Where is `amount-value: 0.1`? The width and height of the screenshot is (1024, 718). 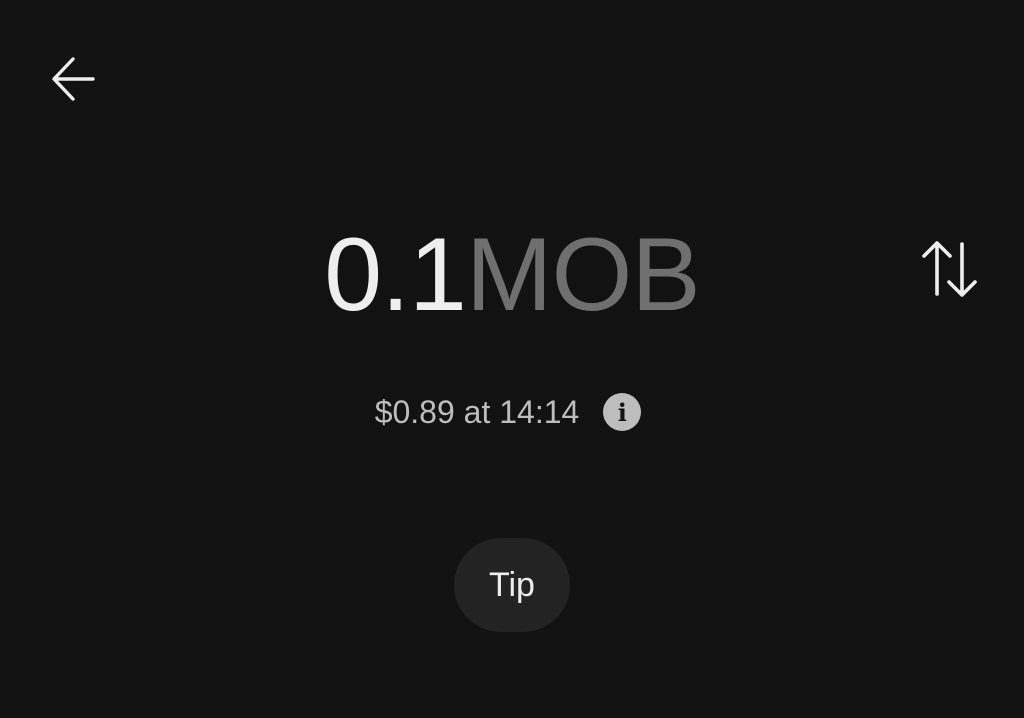 amount-value: 0.1 is located at coordinates (395, 275).